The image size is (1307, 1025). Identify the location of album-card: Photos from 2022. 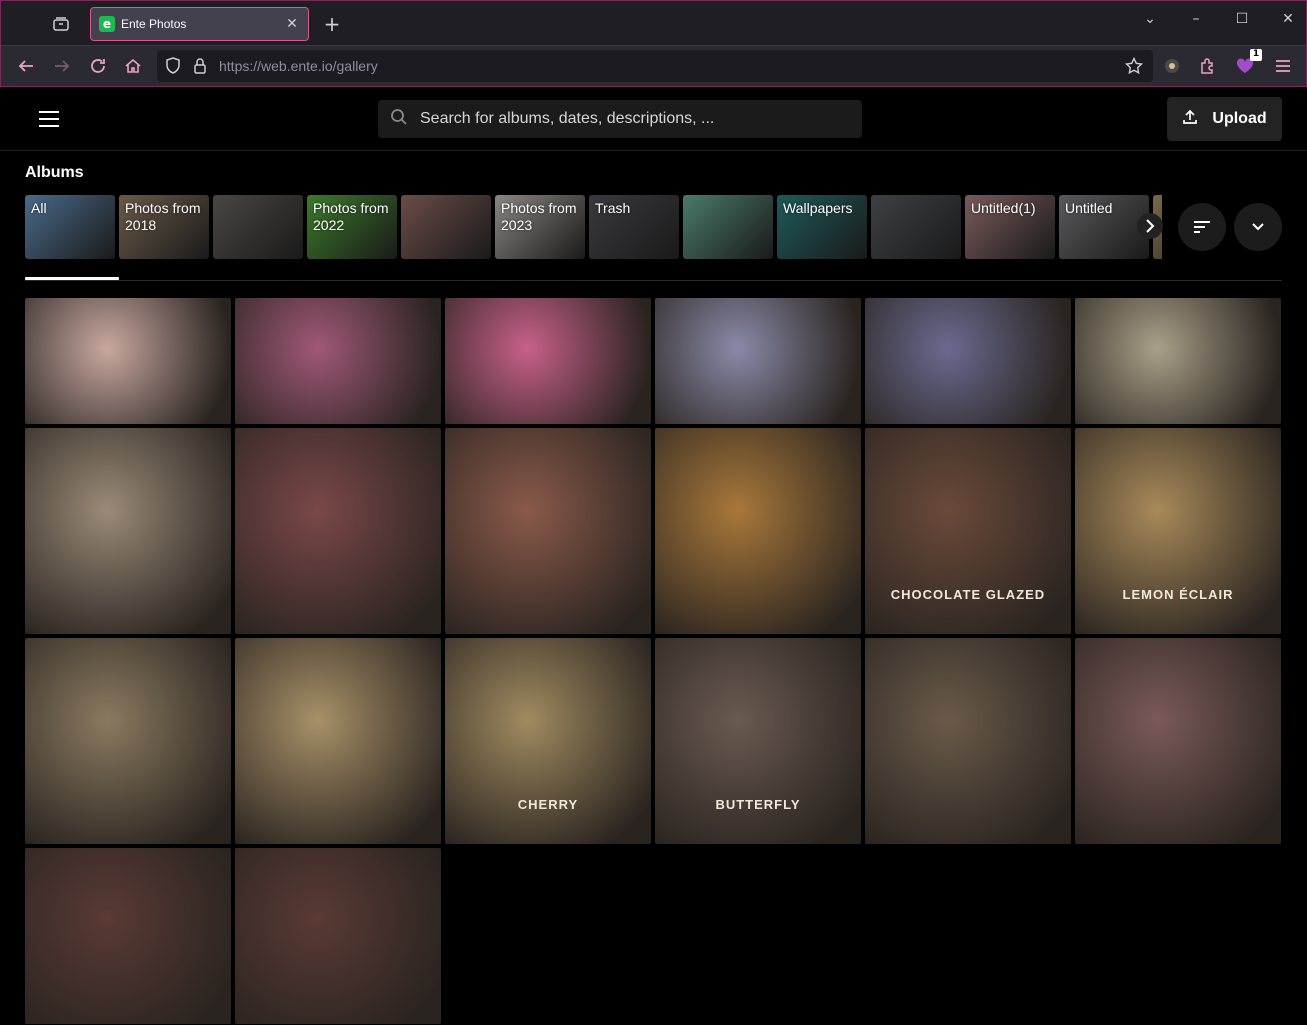
(352, 227).